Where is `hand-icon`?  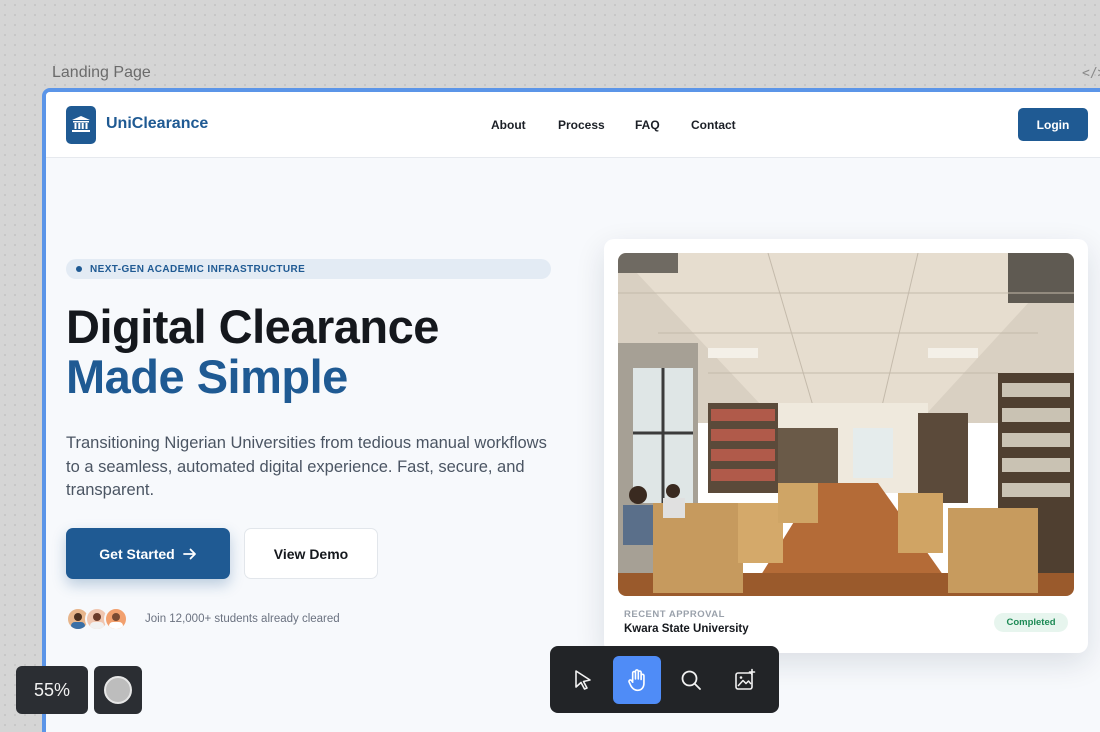
hand-icon is located at coordinates (636, 680).